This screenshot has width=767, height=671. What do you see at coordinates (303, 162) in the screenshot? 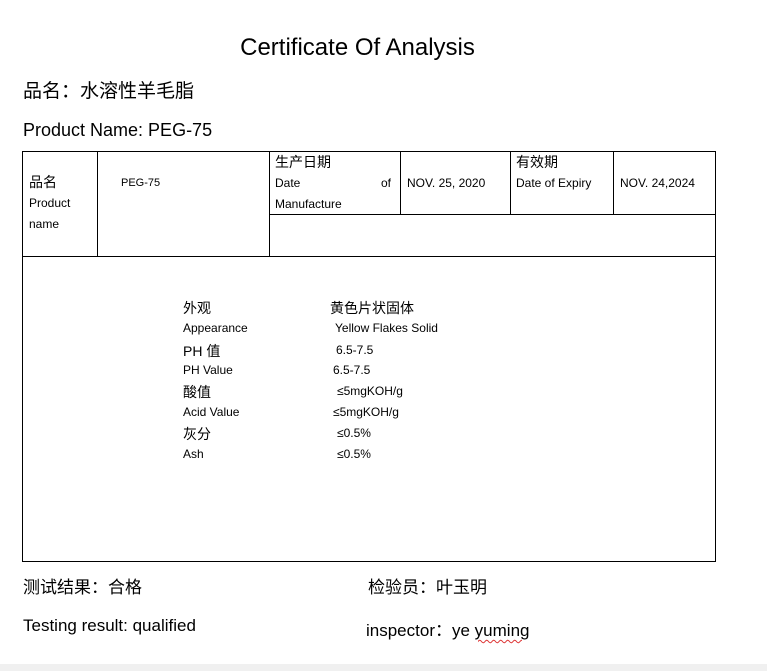
I see `mfg-label-cn: 生产日期` at bounding box center [303, 162].